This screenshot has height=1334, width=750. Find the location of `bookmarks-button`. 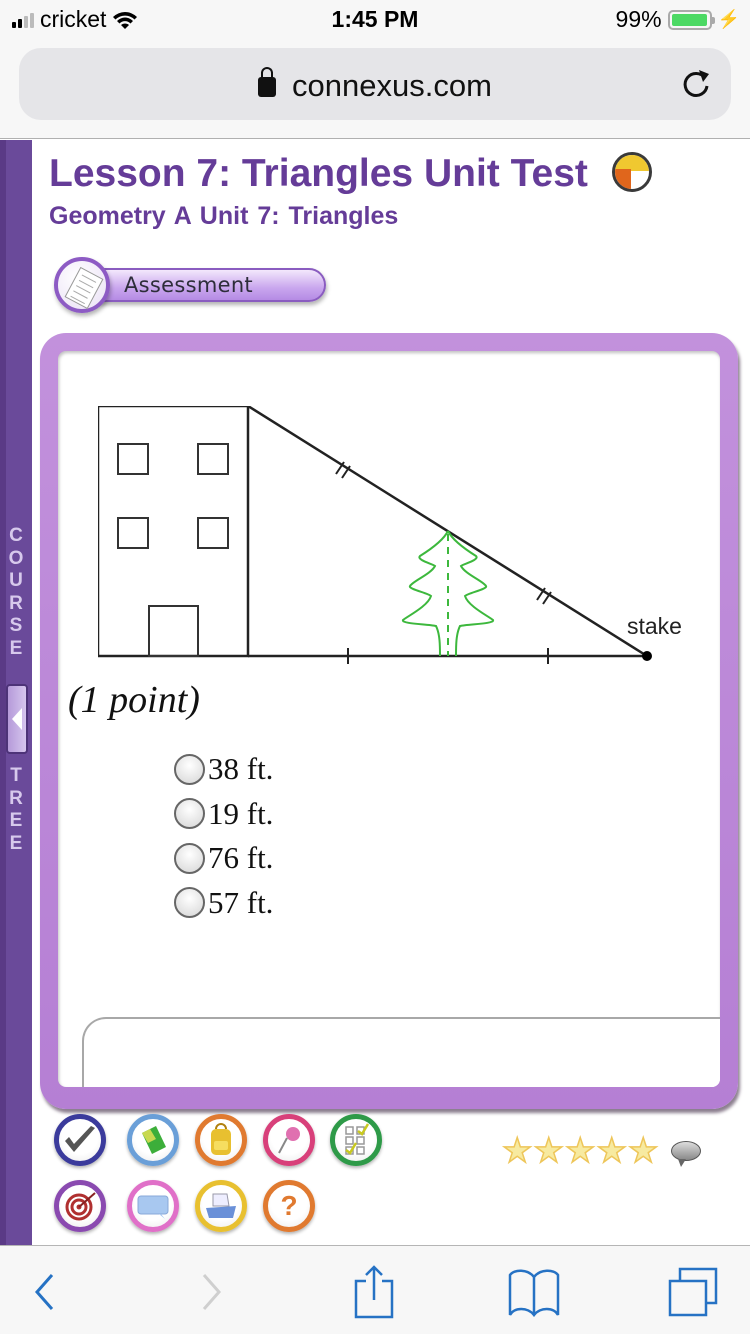

bookmarks-button is located at coordinates (534, 1292).